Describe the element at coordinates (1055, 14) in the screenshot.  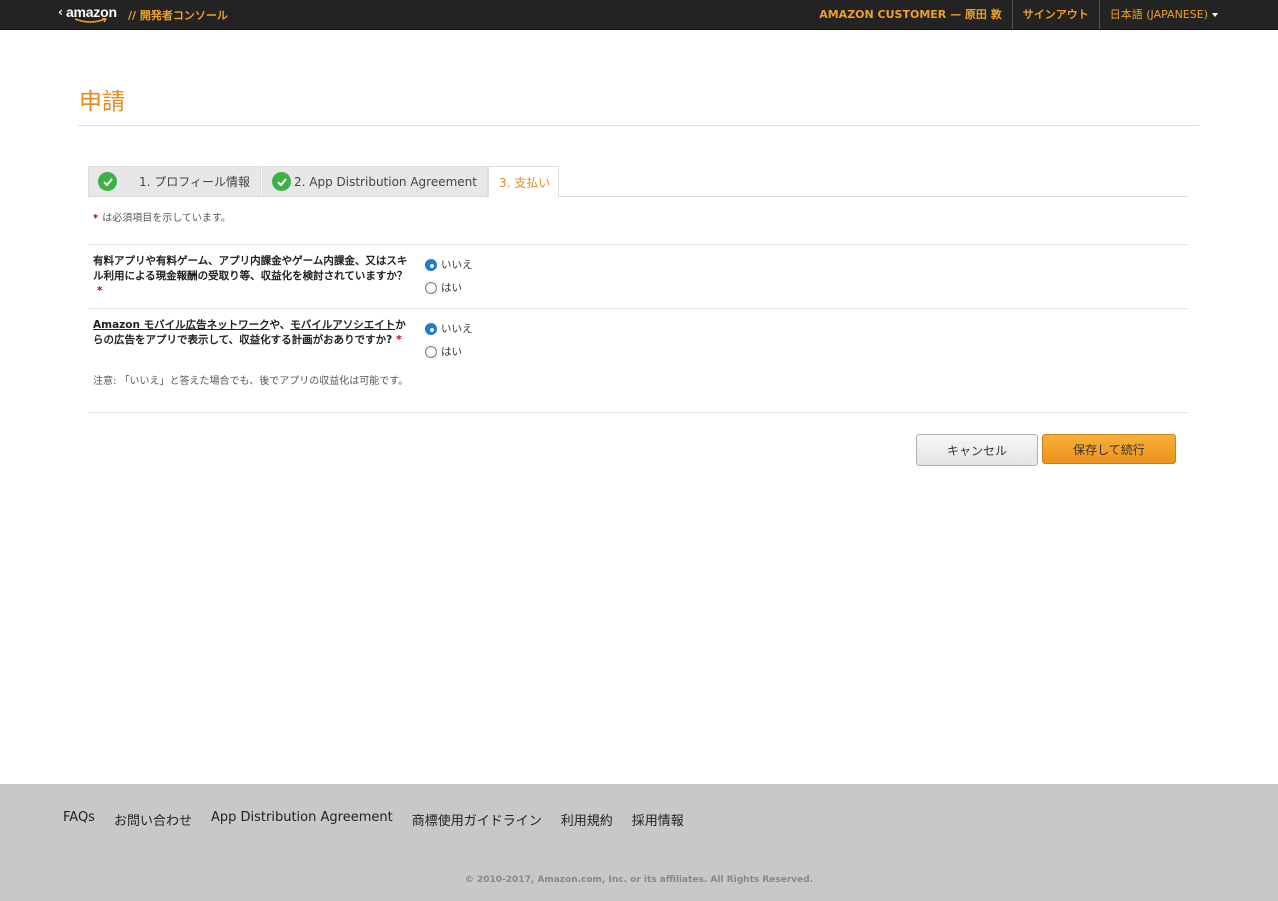
I see `signout-link: サインアウト` at that location.